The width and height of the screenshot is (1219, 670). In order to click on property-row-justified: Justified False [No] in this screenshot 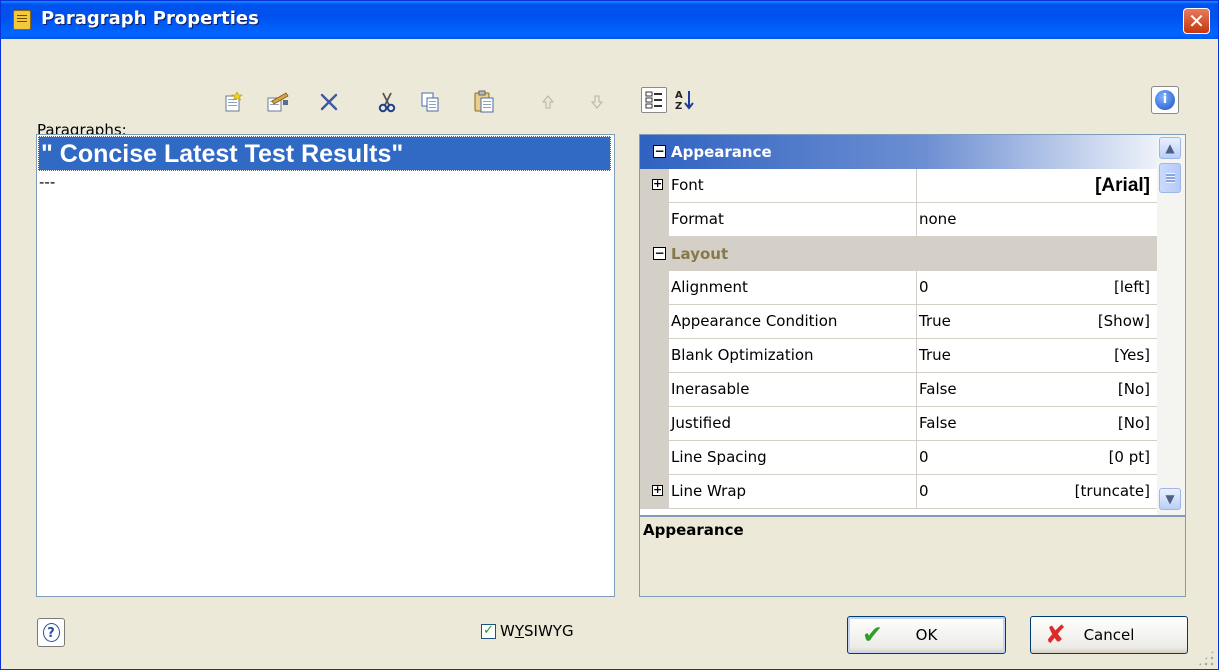, I will do `click(899, 424)`.